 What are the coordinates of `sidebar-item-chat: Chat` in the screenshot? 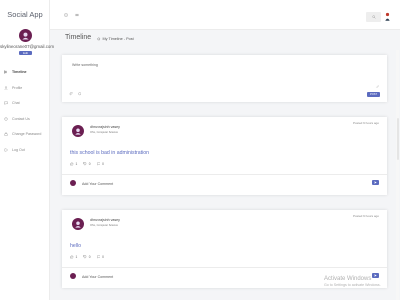 It's located at (26, 103).